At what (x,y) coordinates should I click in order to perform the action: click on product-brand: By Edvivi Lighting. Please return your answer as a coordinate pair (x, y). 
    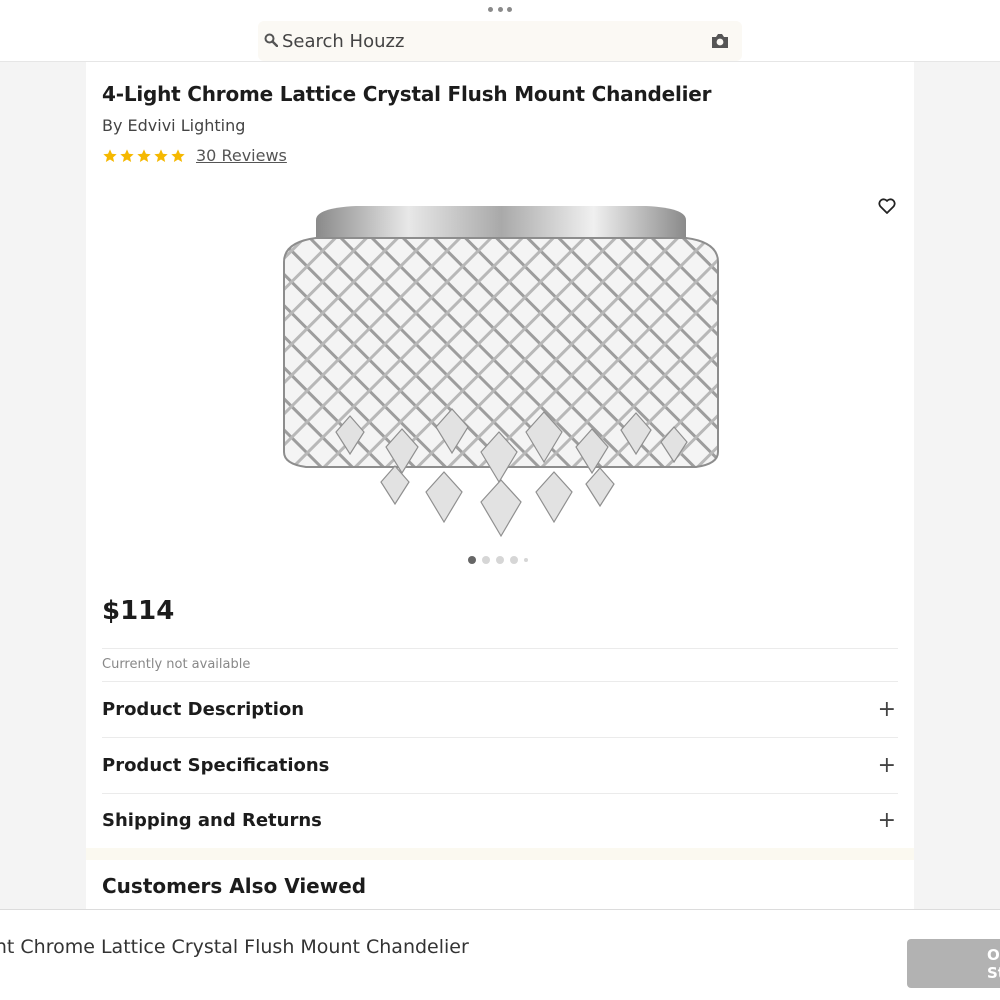
    Looking at the image, I should click on (173, 125).